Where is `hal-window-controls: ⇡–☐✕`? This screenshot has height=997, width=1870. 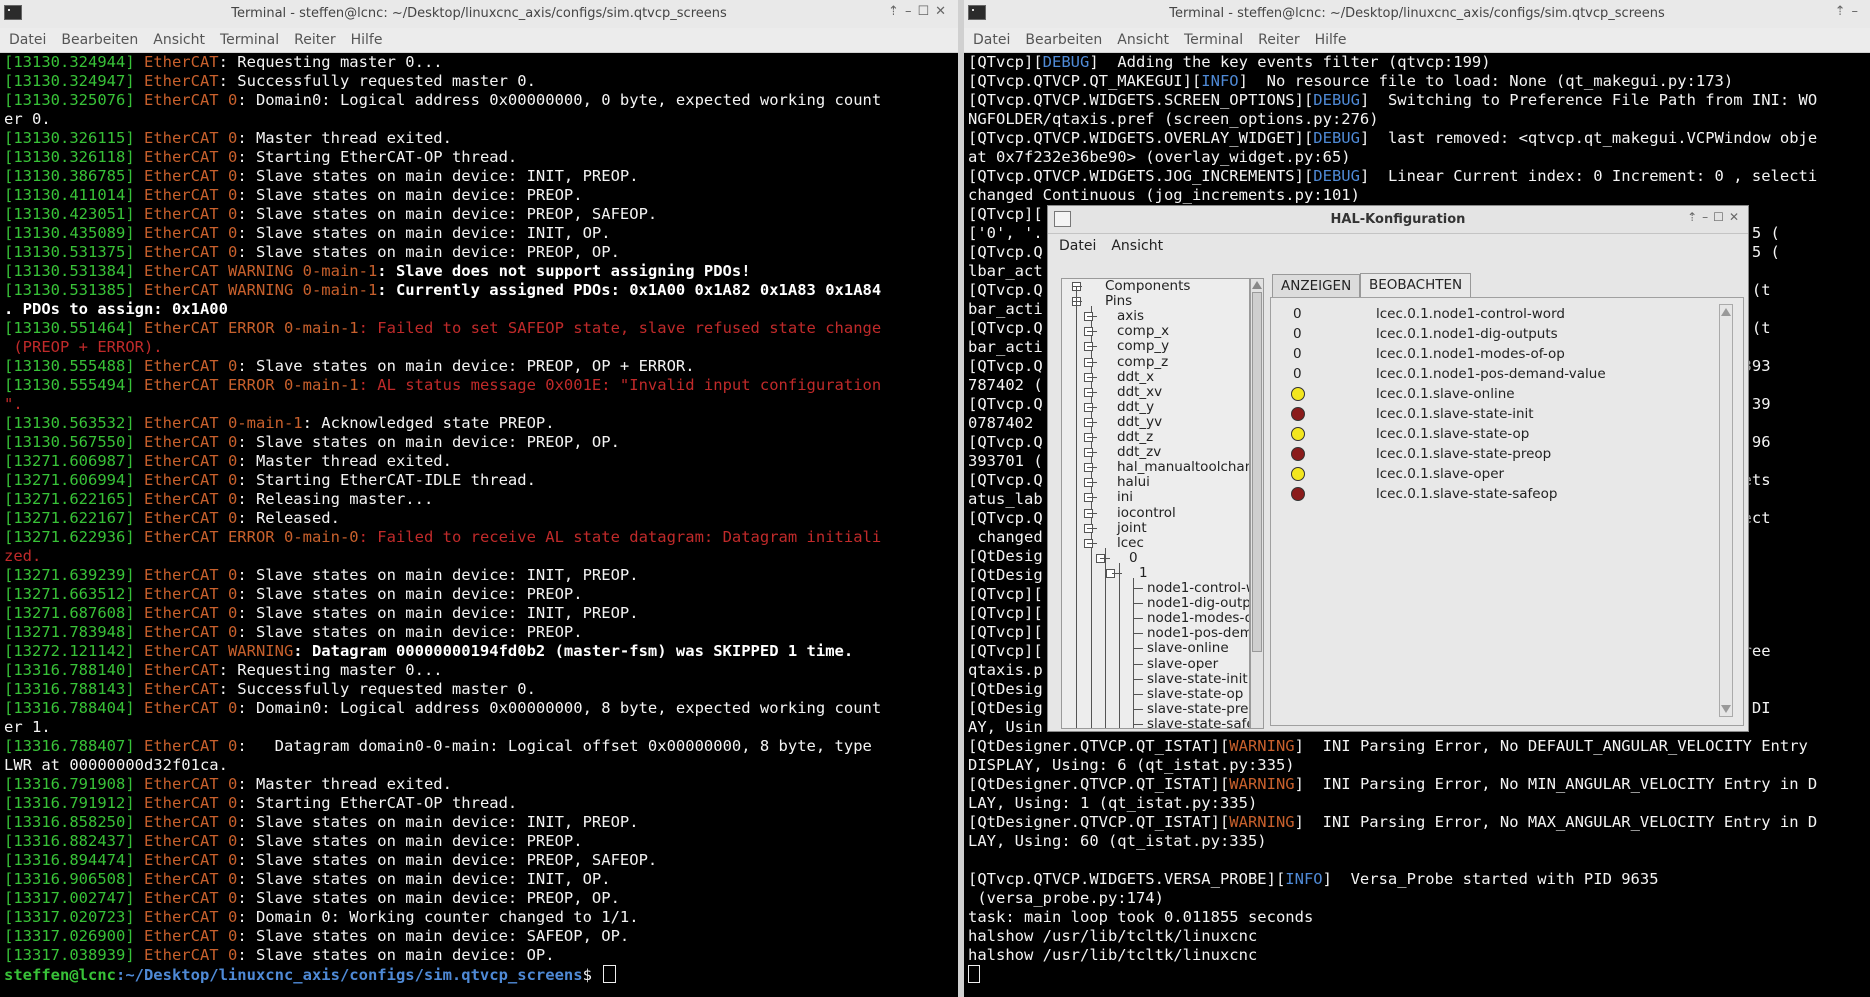 hal-window-controls: ⇡–☐✕ is located at coordinates (1715, 217).